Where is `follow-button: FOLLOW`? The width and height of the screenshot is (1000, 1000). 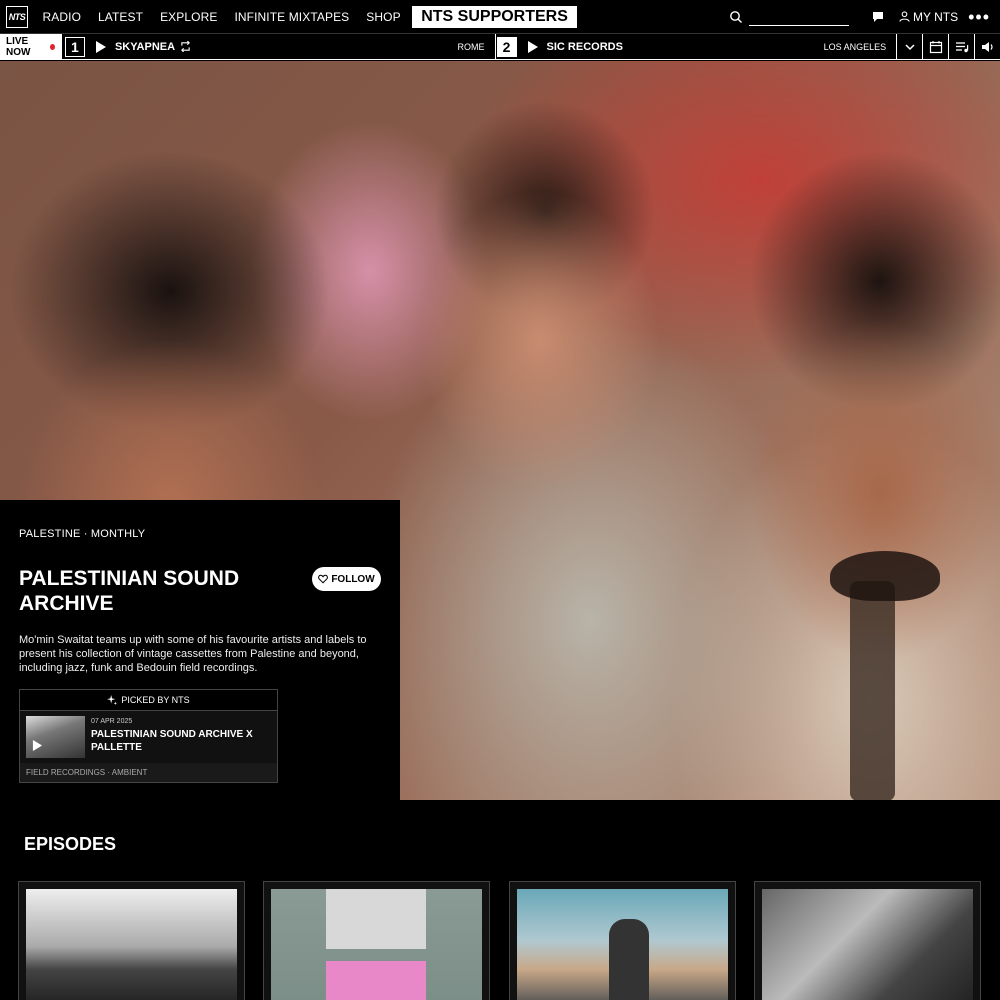
follow-button: FOLLOW is located at coordinates (346, 579).